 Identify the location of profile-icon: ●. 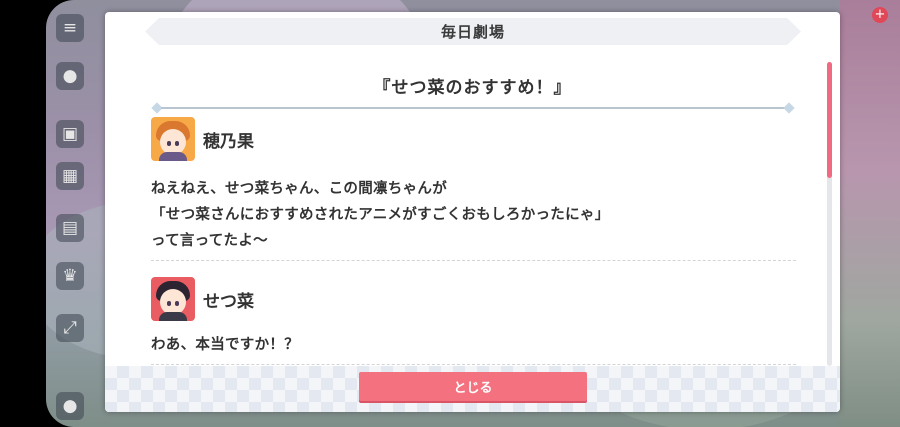
(70, 406).